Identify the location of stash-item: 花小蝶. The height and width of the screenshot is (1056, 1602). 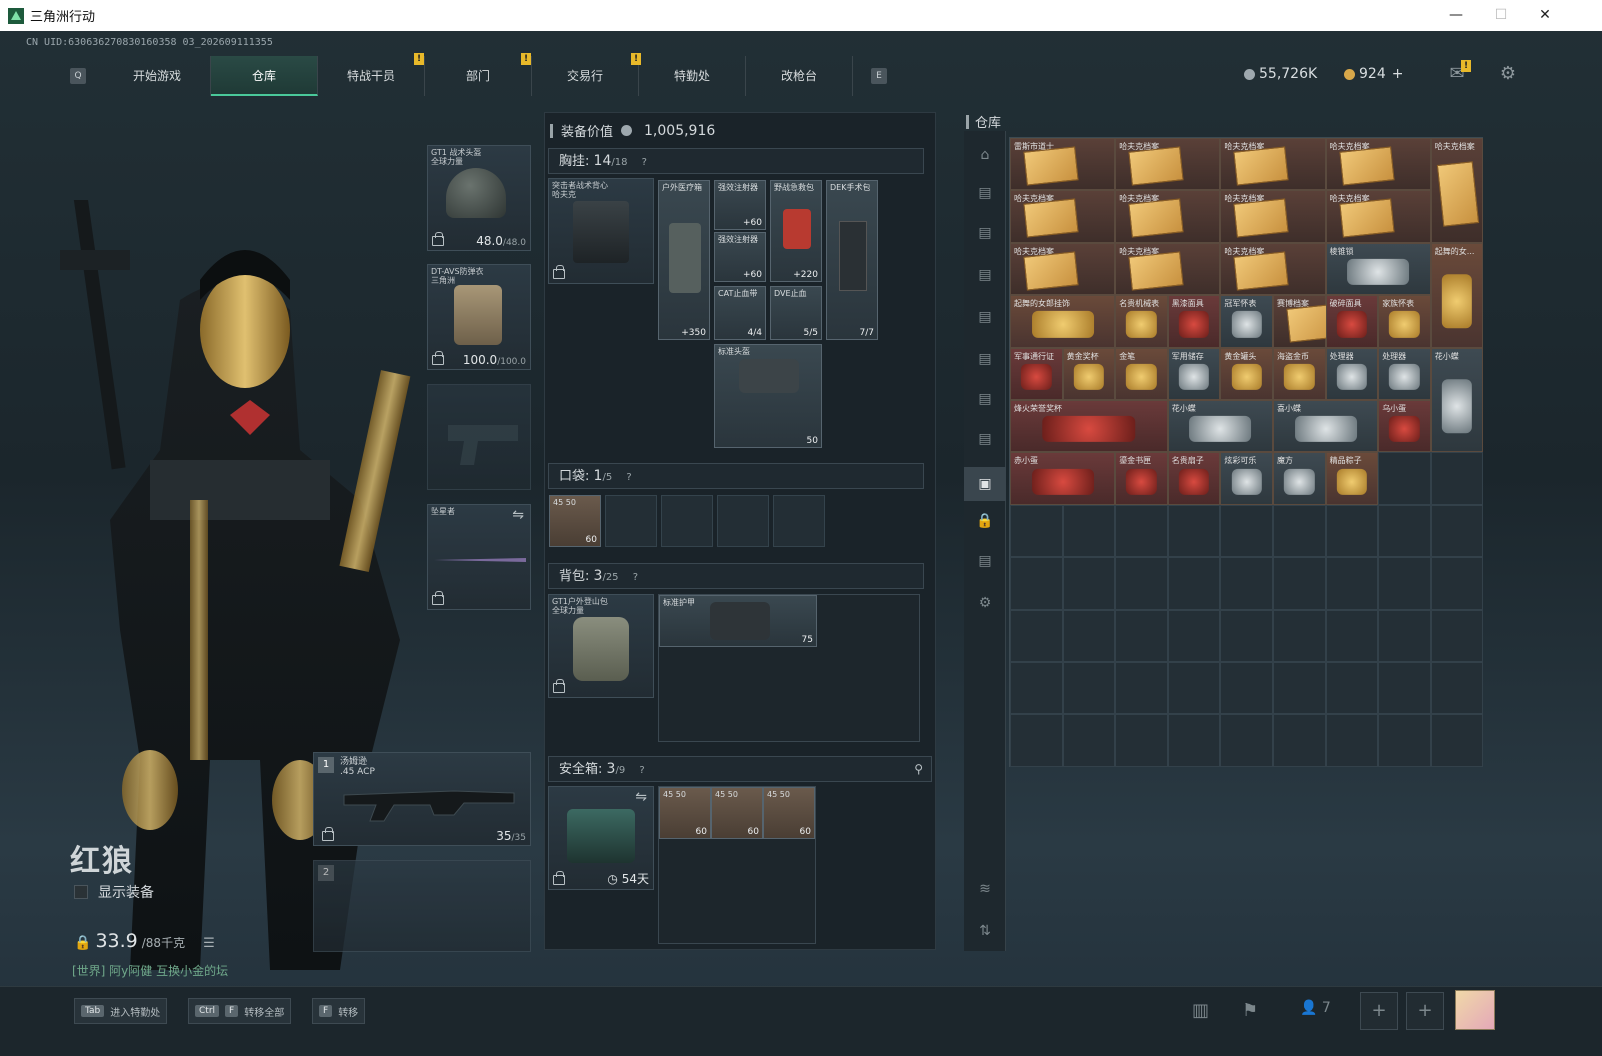
(1457, 400).